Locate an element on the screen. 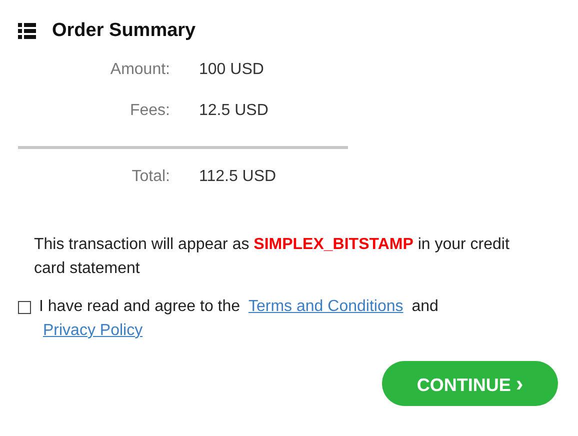 The image size is (578, 436). agreement-text: I have read and agree to the Terms and Conditions and Privacy Policy is located at coordinates (239, 319).